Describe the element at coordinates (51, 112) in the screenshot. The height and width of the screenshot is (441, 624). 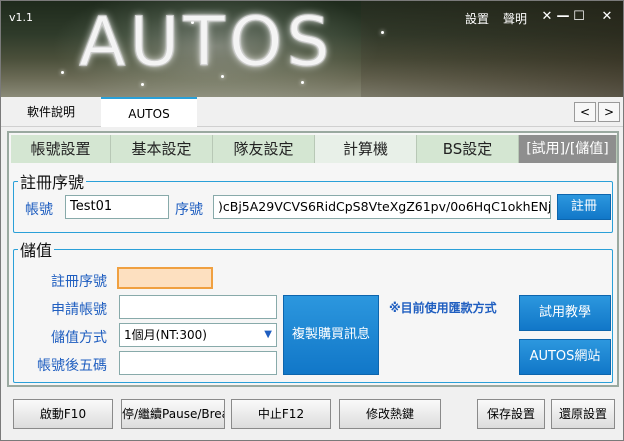
I see `tab-manual: 軟件說明` at that location.